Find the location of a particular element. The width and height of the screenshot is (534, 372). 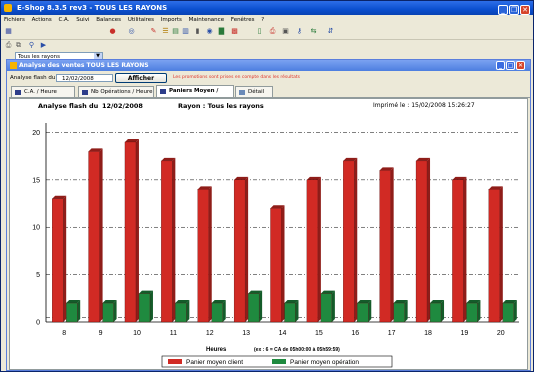

printer-icon: ▣ is located at coordinates (285, 31).